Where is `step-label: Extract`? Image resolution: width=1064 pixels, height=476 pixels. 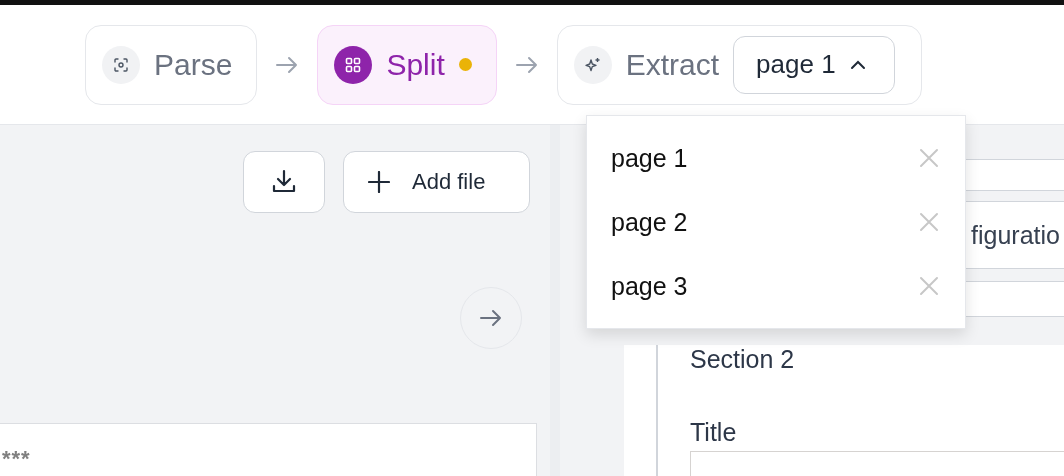 step-label: Extract is located at coordinates (672, 64).